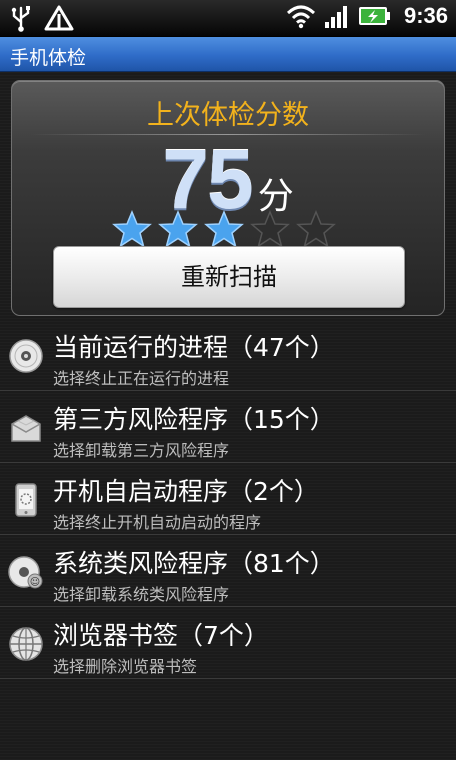  What do you see at coordinates (26, 500) in the screenshot?
I see `phone-icon` at bounding box center [26, 500].